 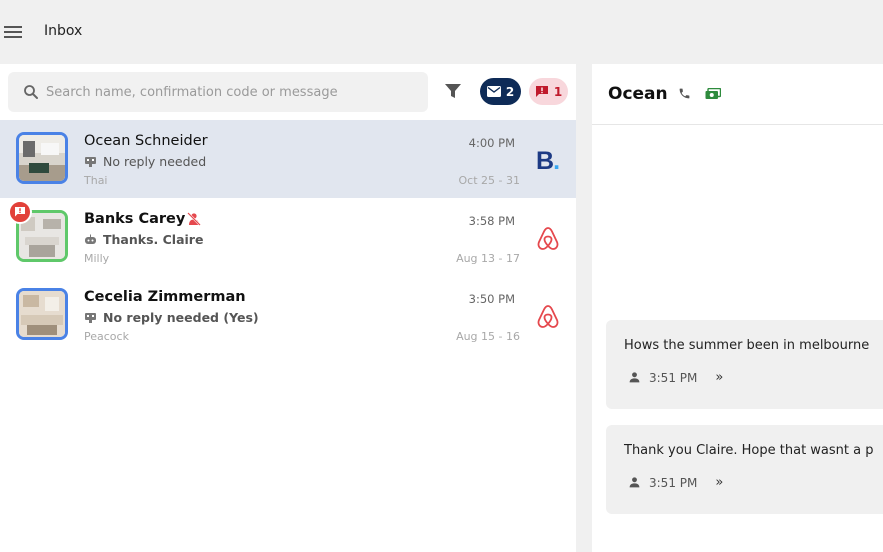 I want to click on search-icon, so click(x=31, y=92).